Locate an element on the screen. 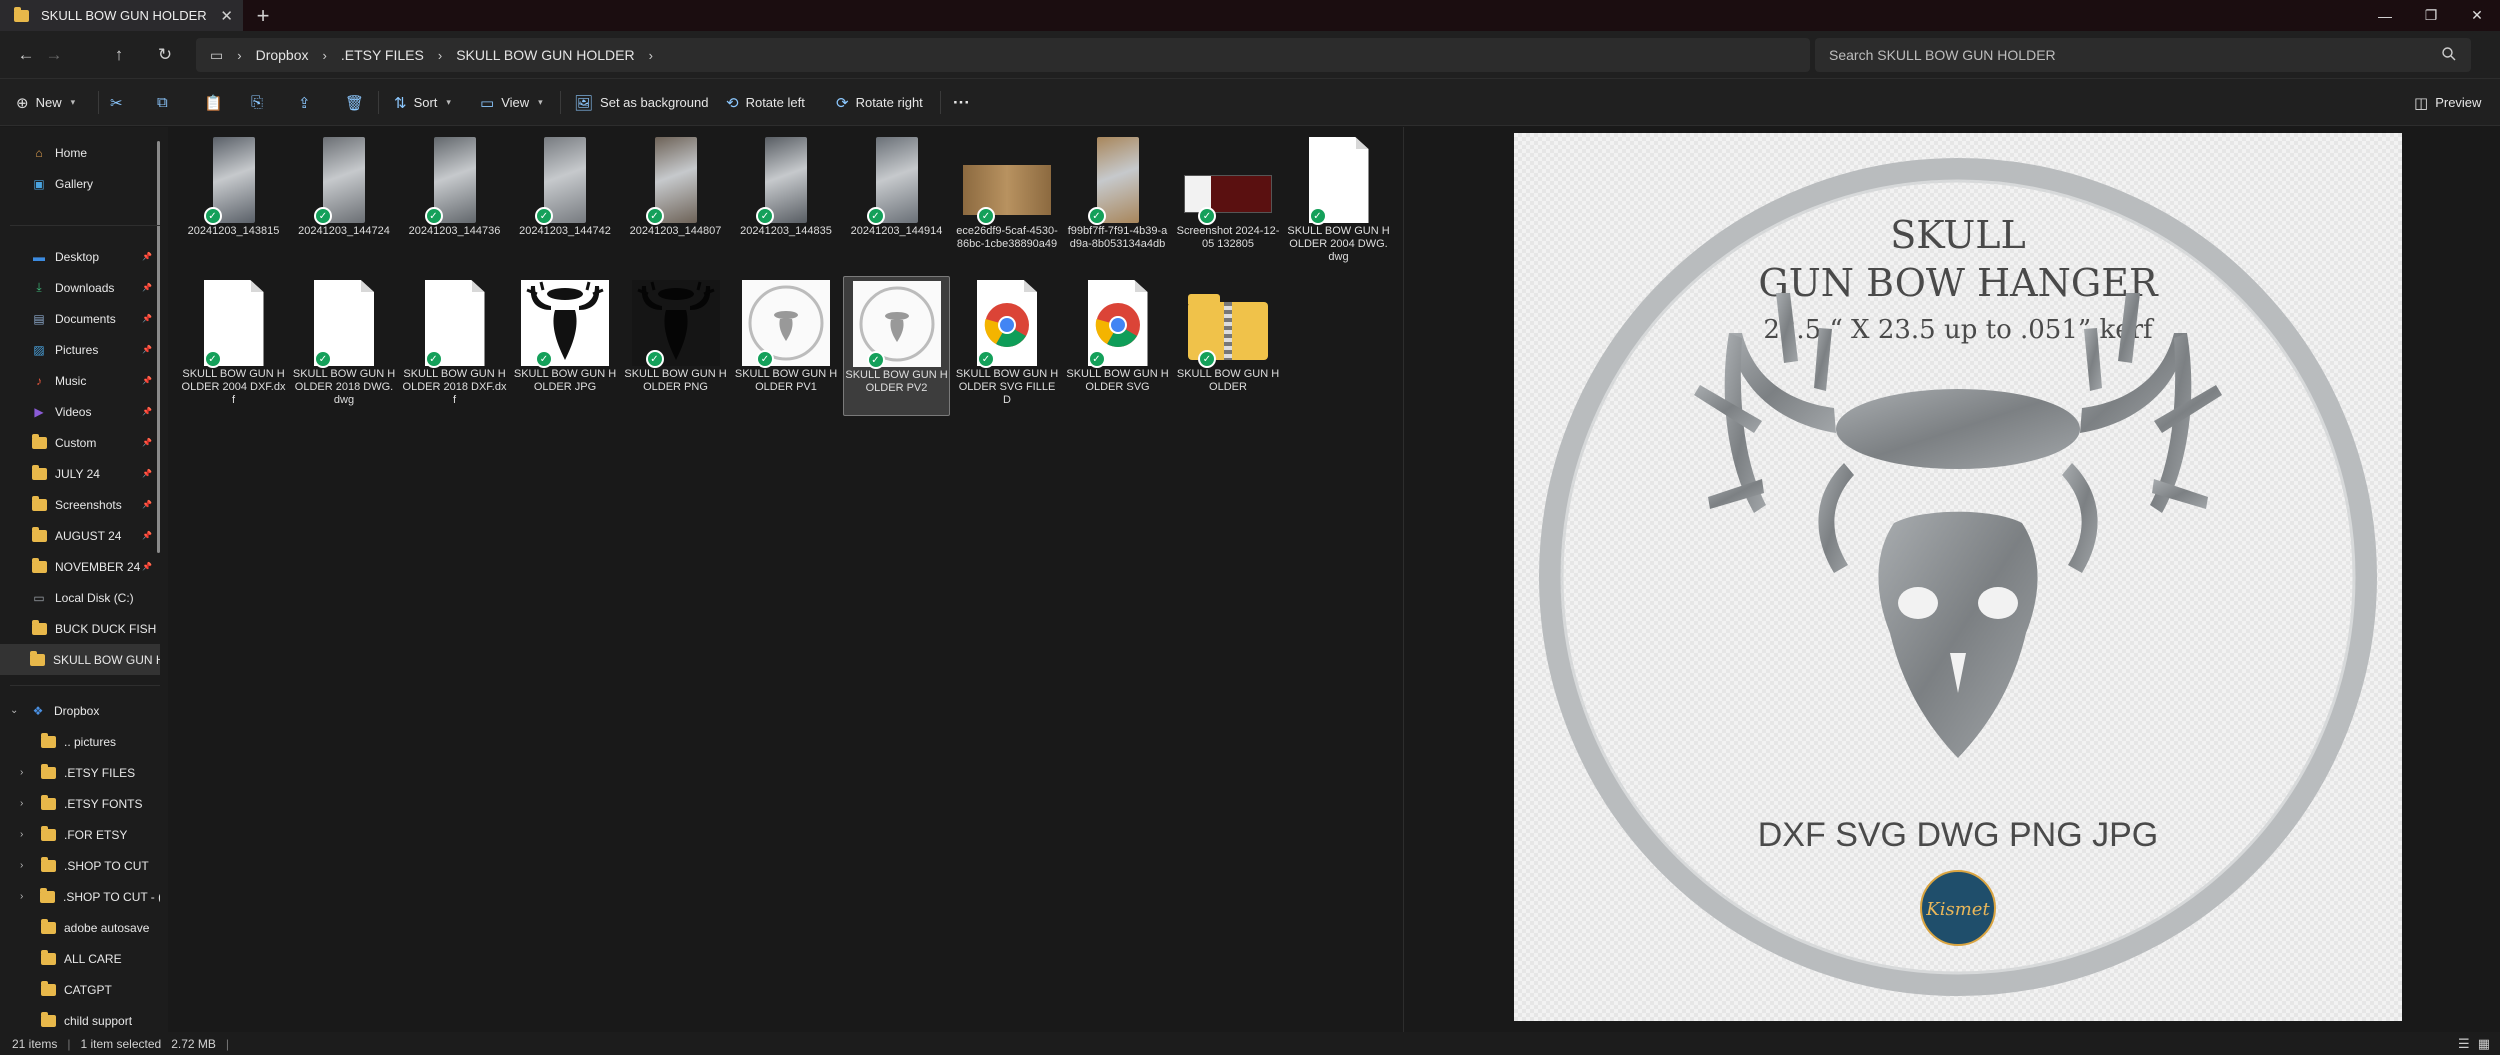 This screenshot has height=1055, width=2500. sort-icon: ⇅ is located at coordinates (400, 103).